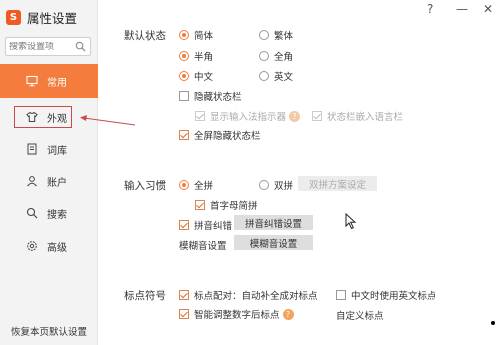 This screenshot has height=345, width=500. I want to click on checkbox-pinyin-correction: 拼音纠错, so click(205, 225).